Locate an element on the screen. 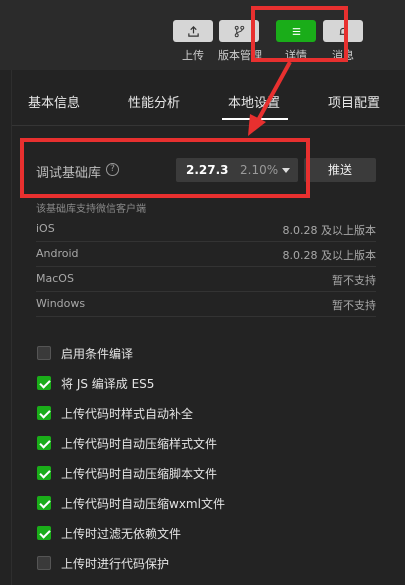 The height and width of the screenshot is (585, 405). option-minify-script: 上传代码时自动压缩脚本文件 is located at coordinates (207, 474).